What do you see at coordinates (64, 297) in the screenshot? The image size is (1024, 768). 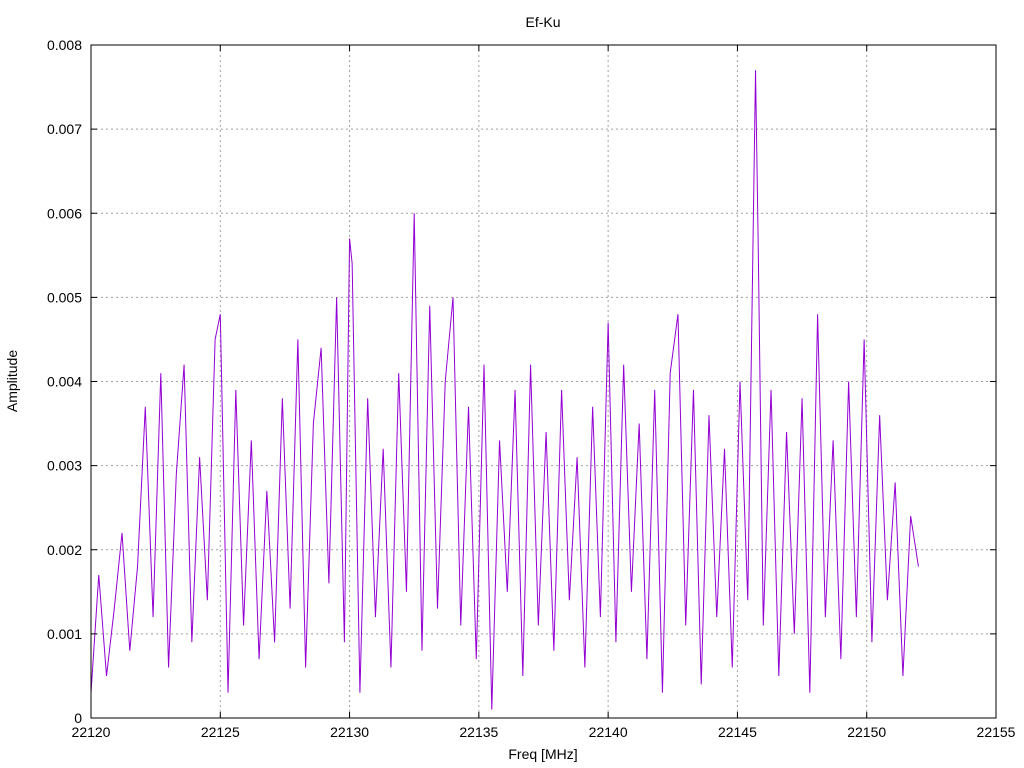 I see `y-tick-label: 0.005` at bounding box center [64, 297].